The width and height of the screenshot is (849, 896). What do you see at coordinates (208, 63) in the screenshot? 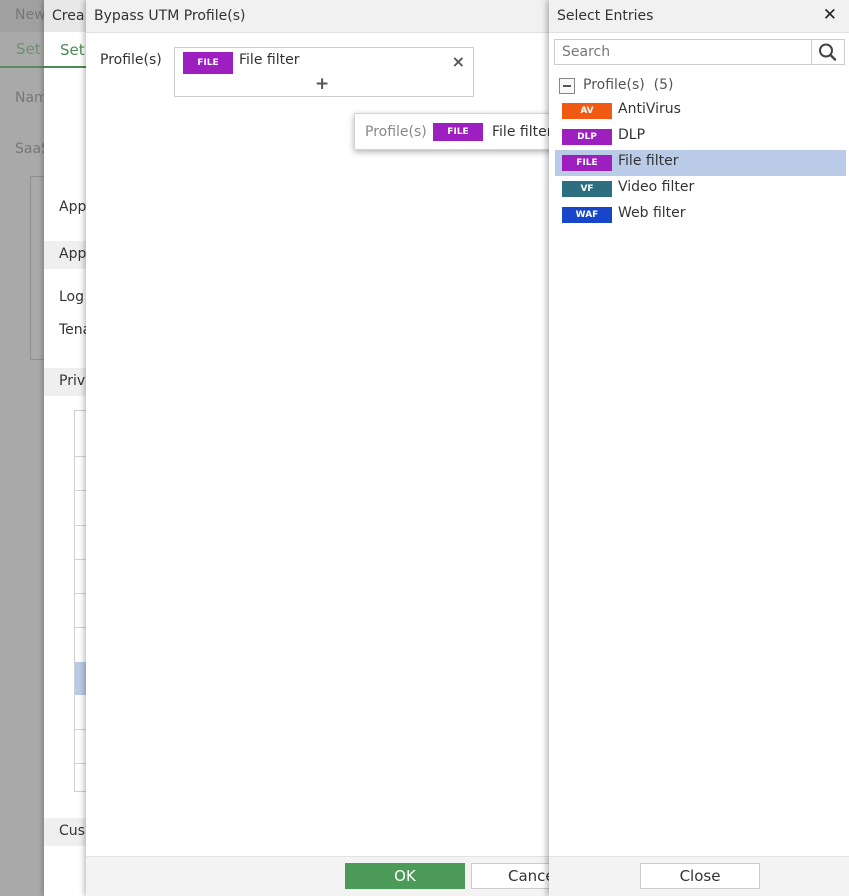
I see `file-filter-tag: FILE` at bounding box center [208, 63].